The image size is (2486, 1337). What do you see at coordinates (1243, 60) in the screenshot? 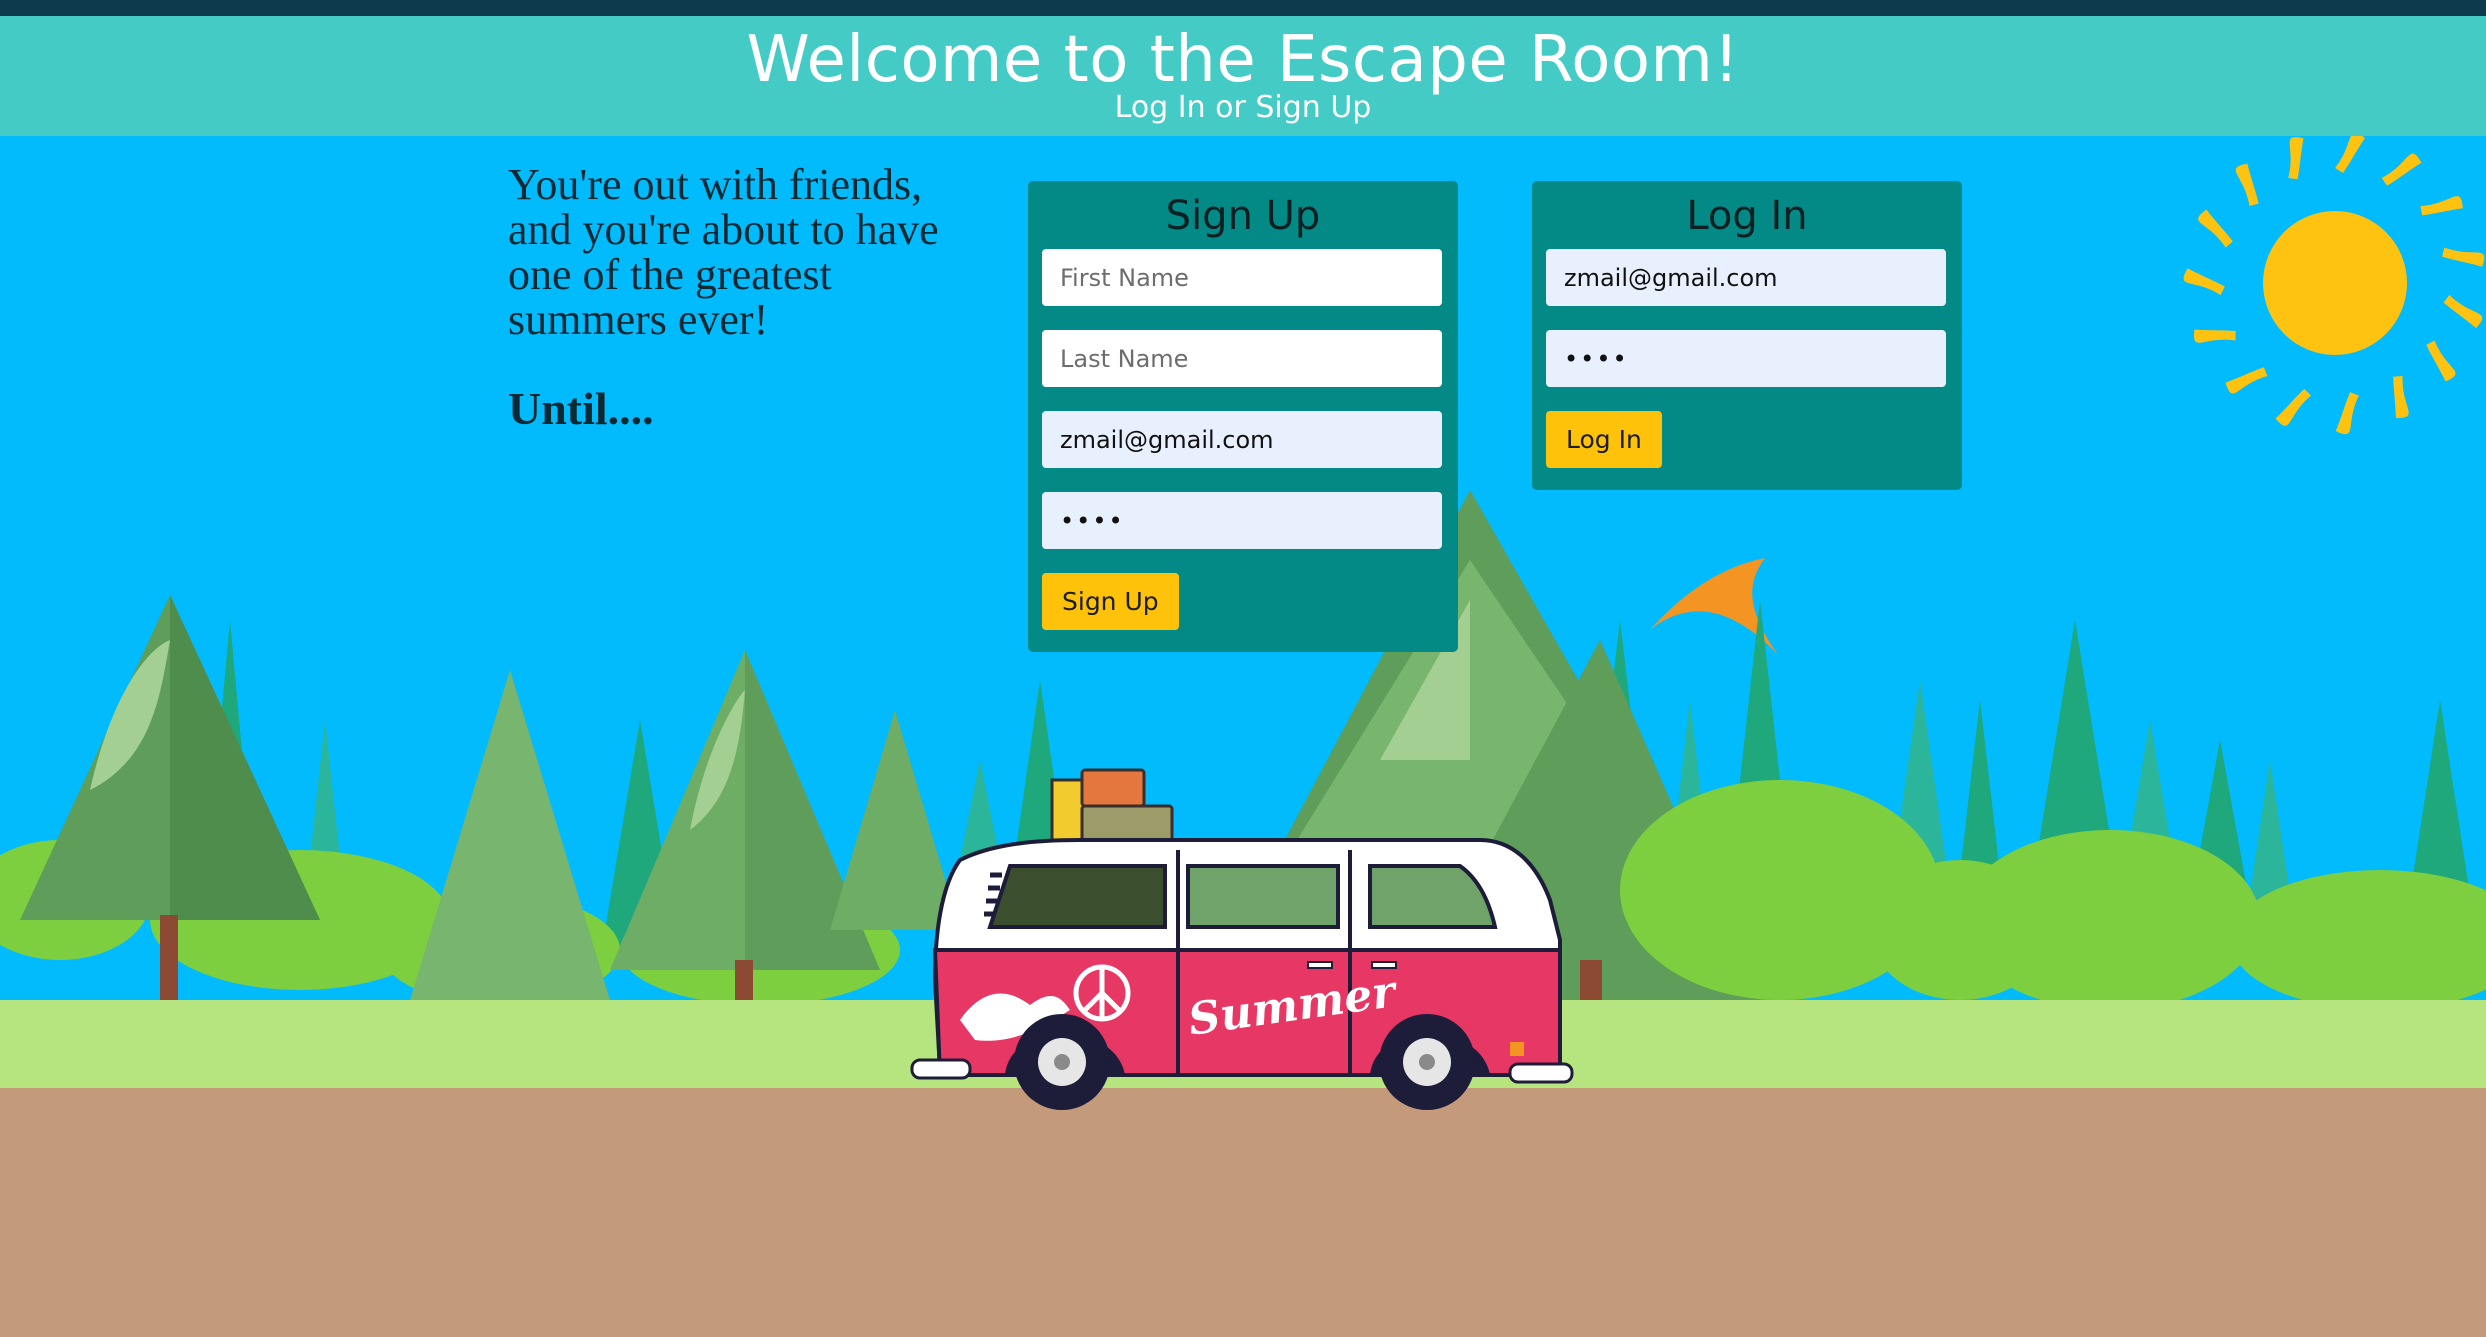
I see `page-title: Welcome to the Escape Room!` at bounding box center [1243, 60].